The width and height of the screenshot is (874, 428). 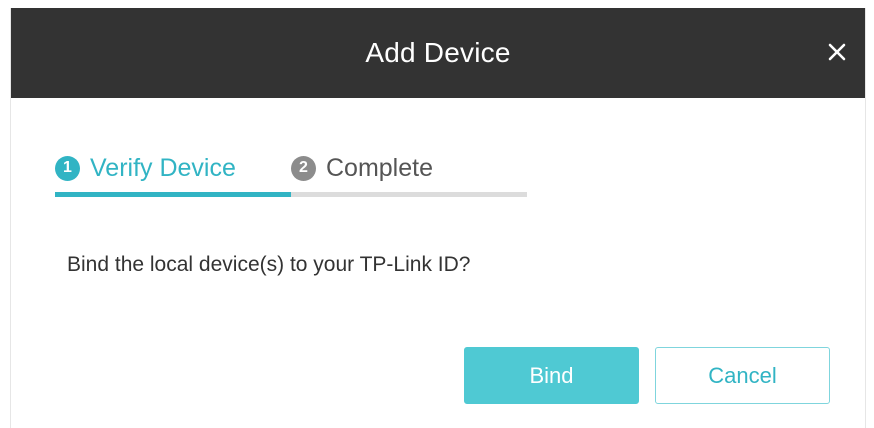 What do you see at coordinates (551, 375) in the screenshot?
I see `bind-button: Bind` at bounding box center [551, 375].